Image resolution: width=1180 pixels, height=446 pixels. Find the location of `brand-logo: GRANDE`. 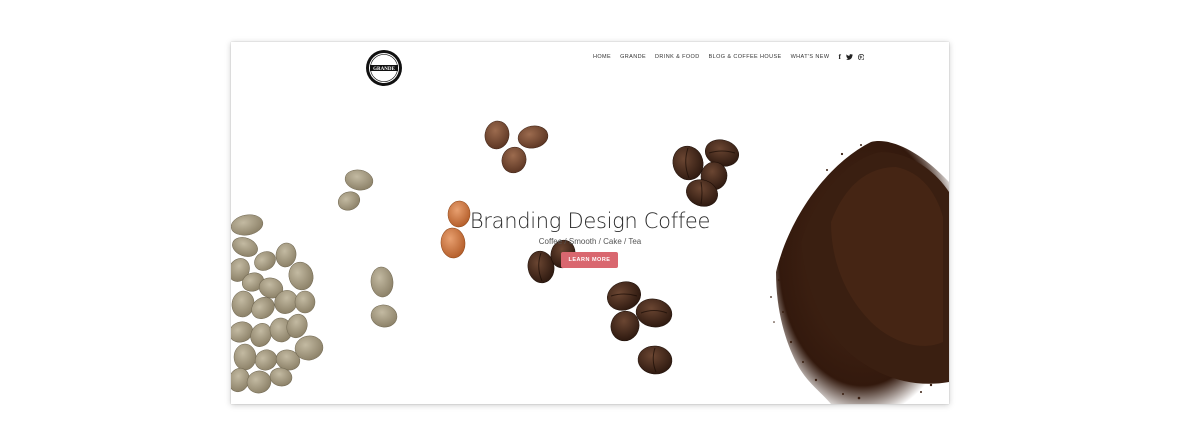

brand-logo: GRANDE is located at coordinates (384, 68).